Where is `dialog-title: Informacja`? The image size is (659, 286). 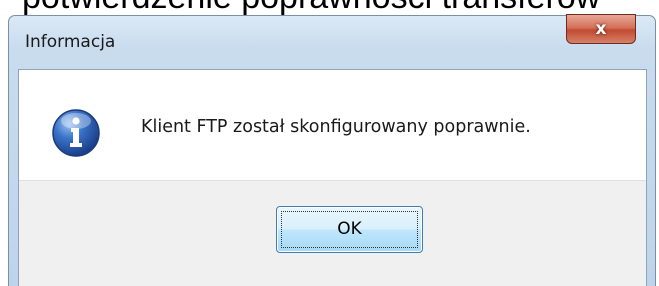 dialog-title: Informacja is located at coordinates (70, 42).